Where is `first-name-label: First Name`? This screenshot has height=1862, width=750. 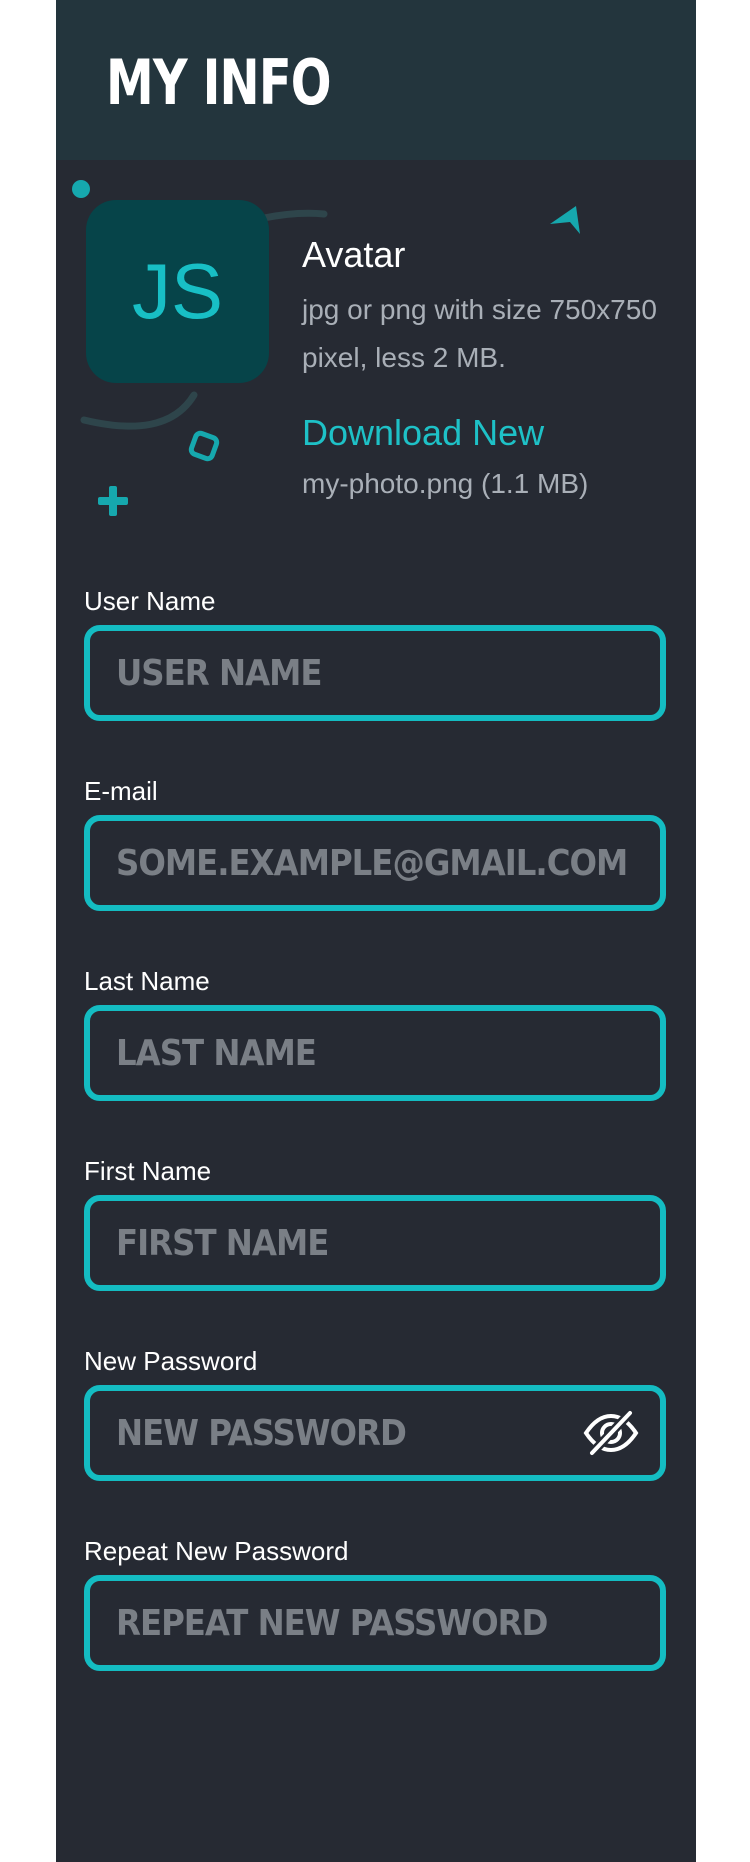
first-name-label: First Name is located at coordinates (148, 1171).